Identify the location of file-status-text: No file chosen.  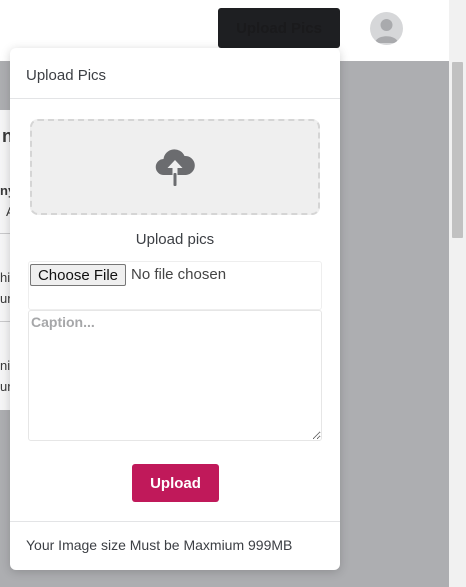
(179, 274).